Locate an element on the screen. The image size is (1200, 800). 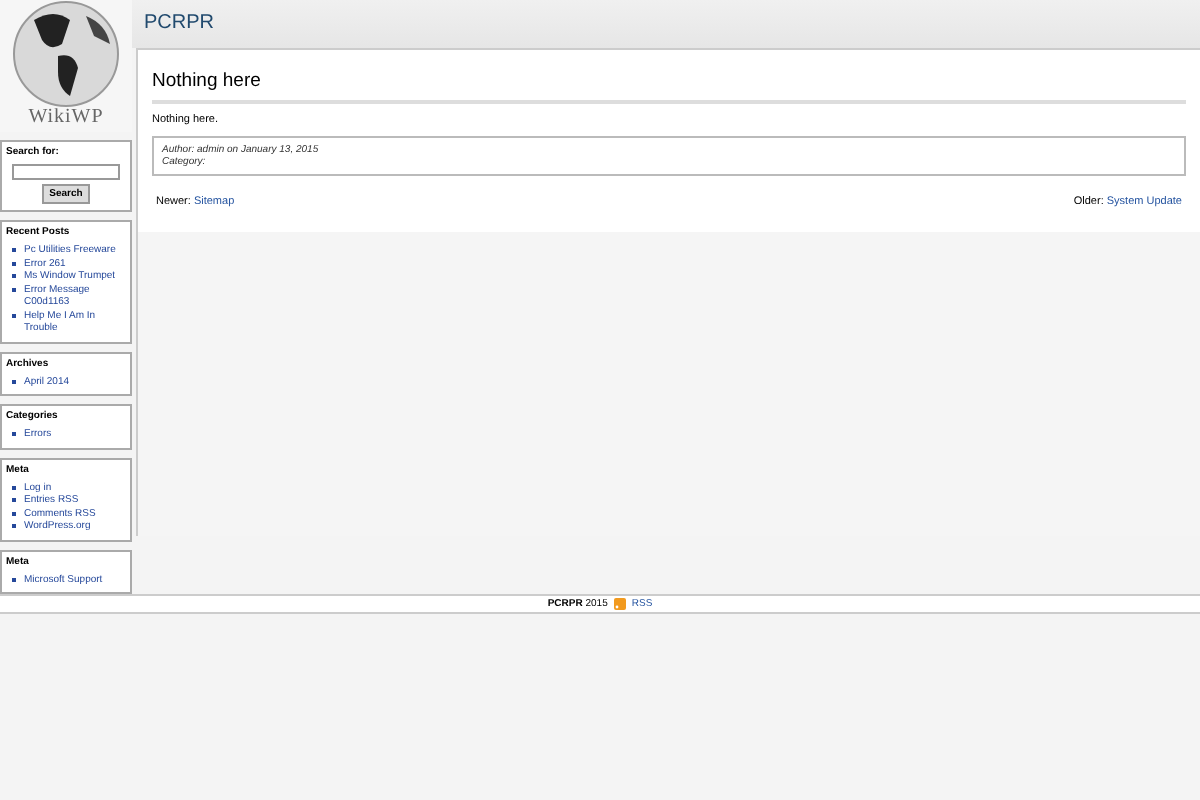
rss-icon is located at coordinates (619, 604).